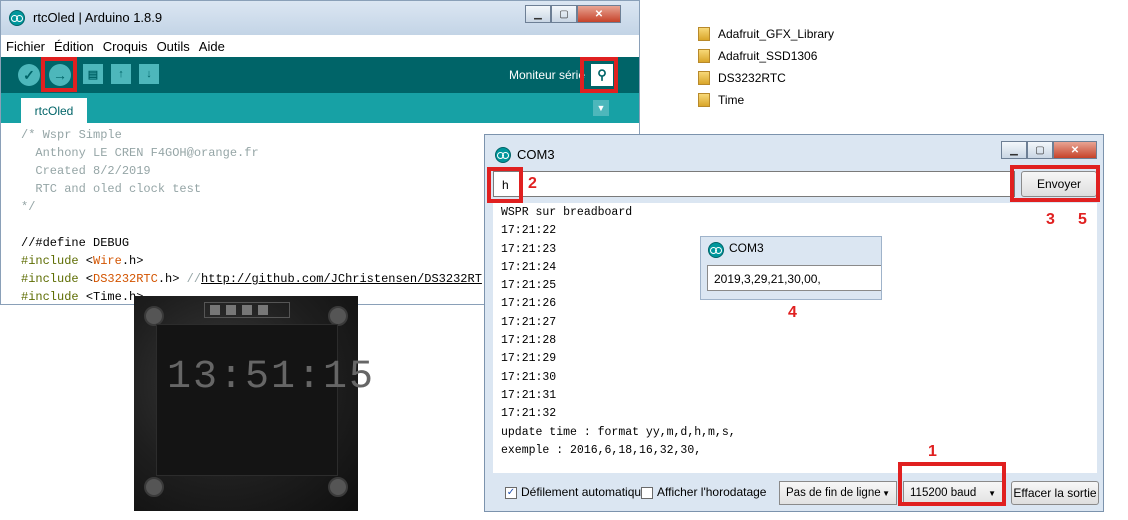 This screenshot has width=1128, height=520. What do you see at coordinates (125, 44) in the screenshot?
I see `menu-croquis: Croquis` at bounding box center [125, 44].